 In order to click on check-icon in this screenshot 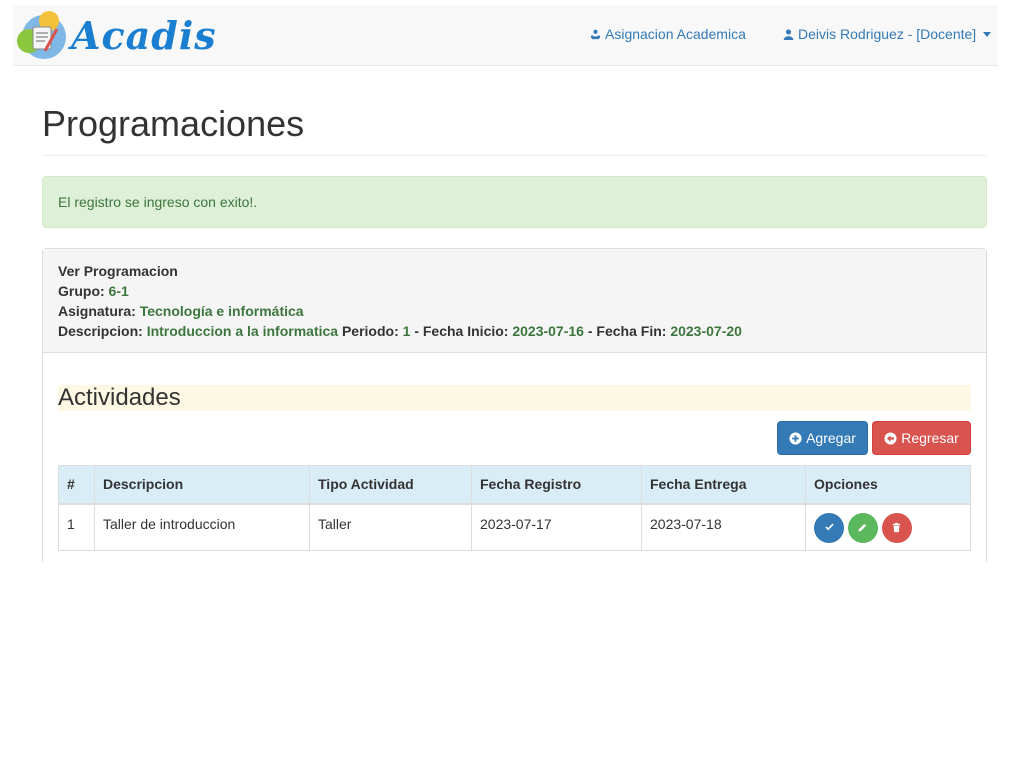, I will do `click(829, 527)`.